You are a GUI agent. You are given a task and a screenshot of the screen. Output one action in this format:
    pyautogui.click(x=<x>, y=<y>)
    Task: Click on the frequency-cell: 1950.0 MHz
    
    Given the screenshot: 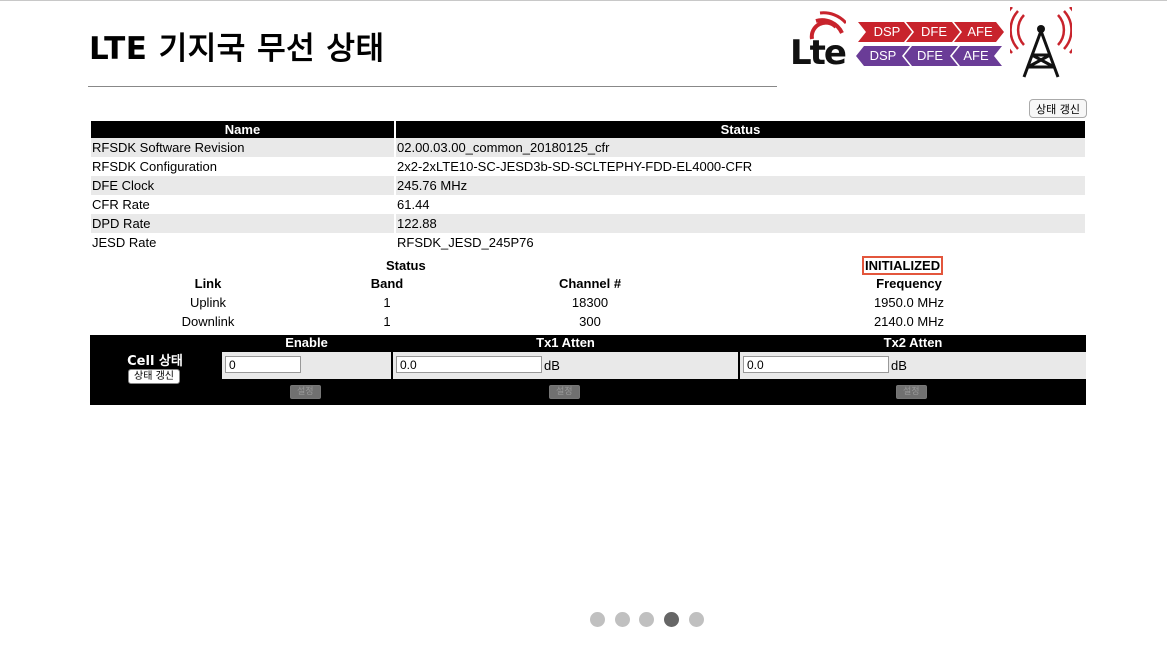 What is the action you would take?
    pyautogui.click(x=909, y=302)
    